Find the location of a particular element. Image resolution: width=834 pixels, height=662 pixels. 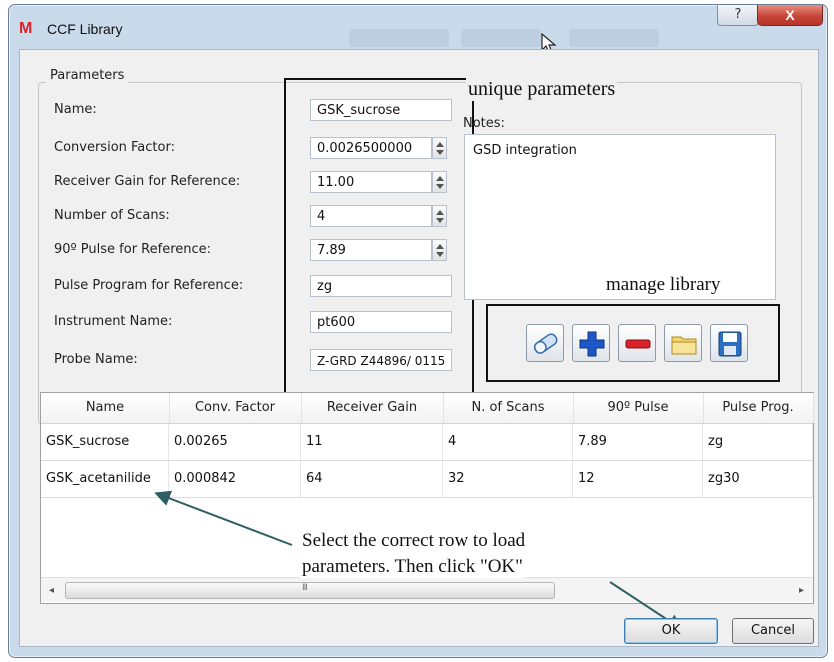

arrow-to-row is located at coordinates (223, 518).